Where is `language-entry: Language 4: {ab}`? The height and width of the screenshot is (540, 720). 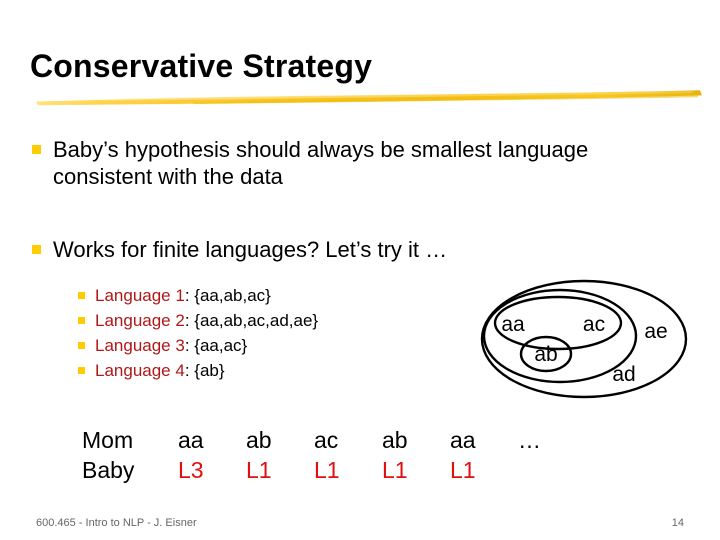
language-entry: Language 4: {ab} is located at coordinates (160, 371).